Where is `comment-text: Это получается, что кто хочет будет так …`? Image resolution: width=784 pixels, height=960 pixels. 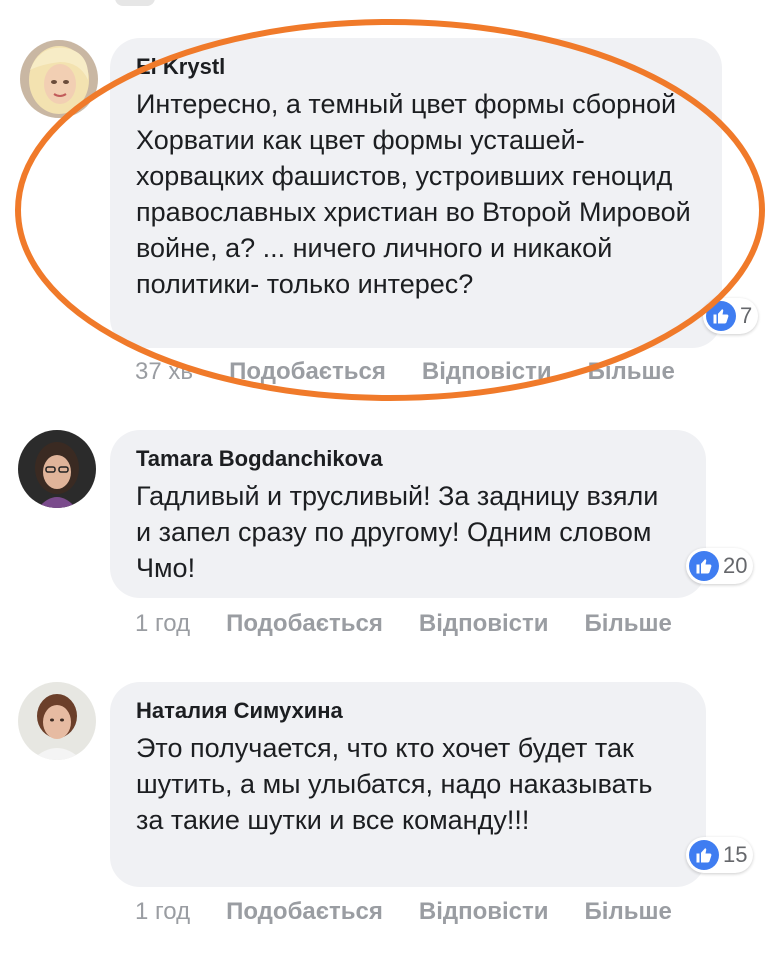
comment-text: Это получается, что кто хочет будет так … is located at coordinates (394, 784).